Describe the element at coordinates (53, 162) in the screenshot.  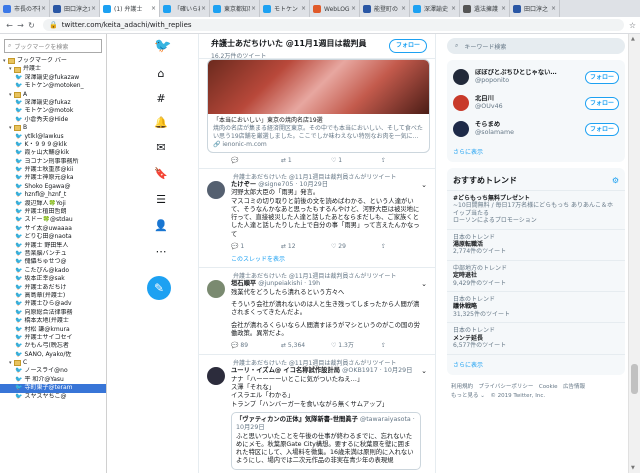
I see `bookmark-item: 🐦 ヨコナン刑事事務所` at that location.